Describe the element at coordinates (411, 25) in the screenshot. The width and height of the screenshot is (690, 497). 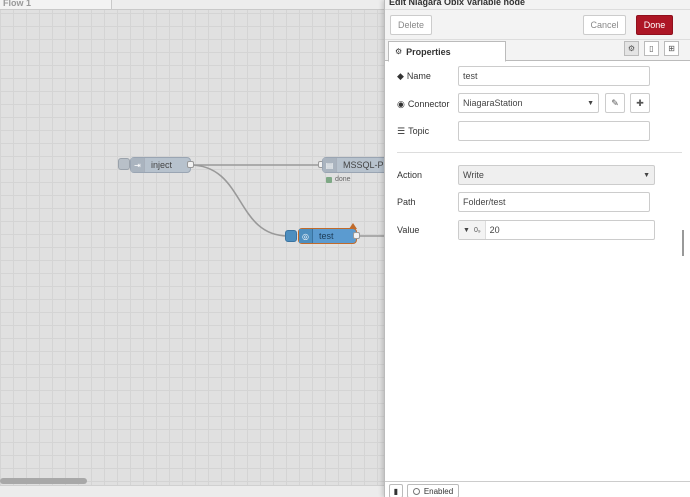
I see `delete-button: Delete` at that location.